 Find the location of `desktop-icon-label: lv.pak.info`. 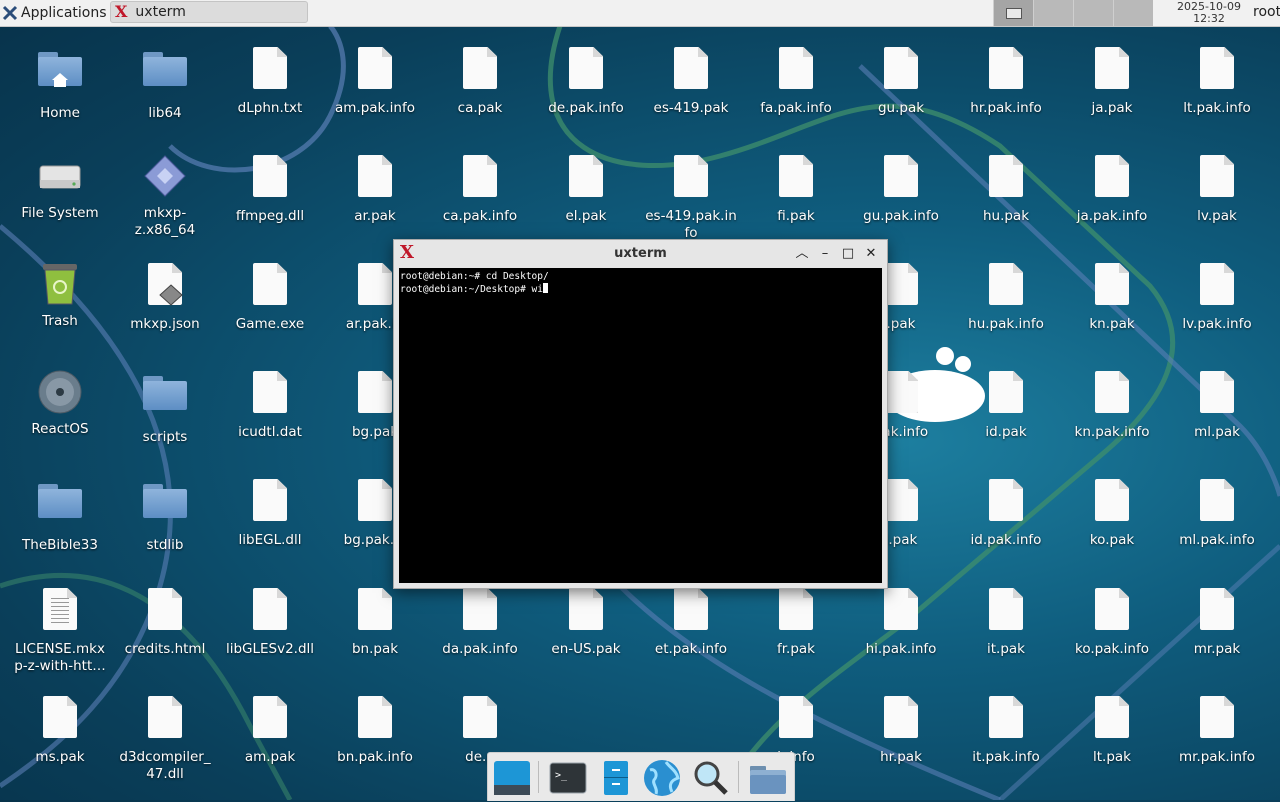

desktop-icon-label: lv.pak.info is located at coordinates (1217, 324).